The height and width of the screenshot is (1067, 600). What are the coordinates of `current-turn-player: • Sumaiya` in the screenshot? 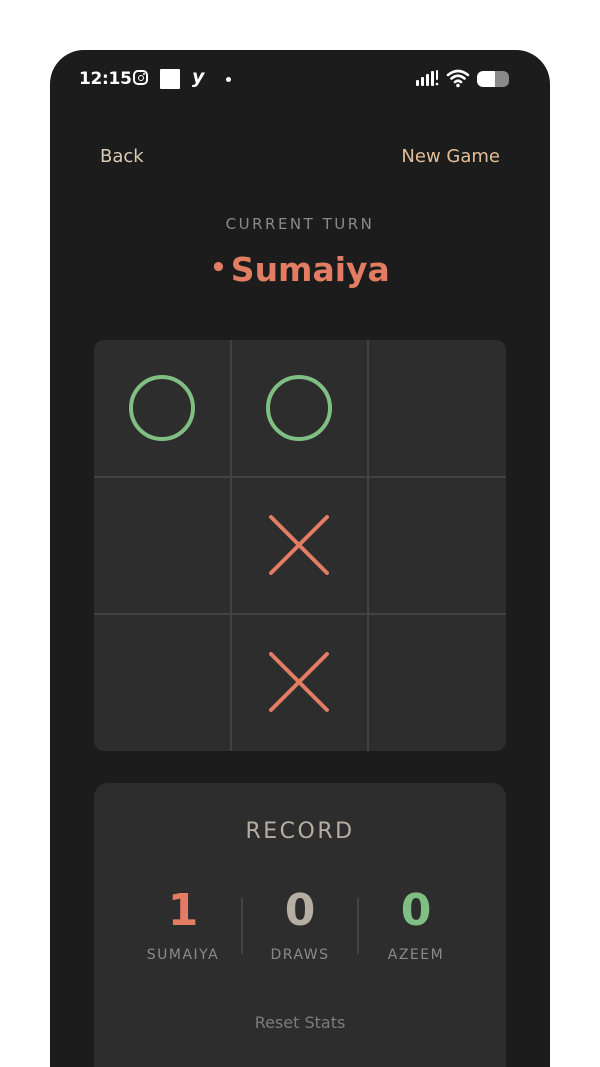 It's located at (300, 269).